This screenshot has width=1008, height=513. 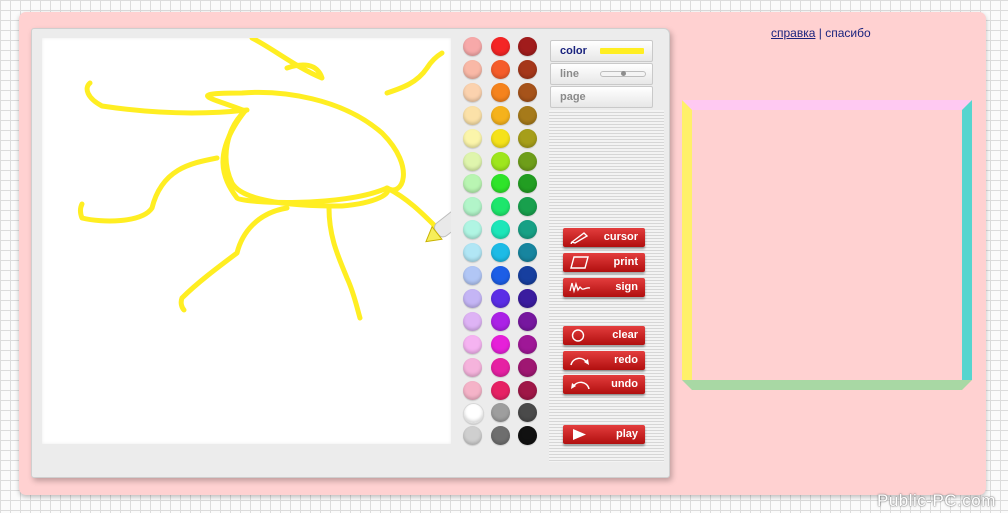 What do you see at coordinates (601, 97) in the screenshot?
I see `tab-page: page` at bounding box center [601, 97].